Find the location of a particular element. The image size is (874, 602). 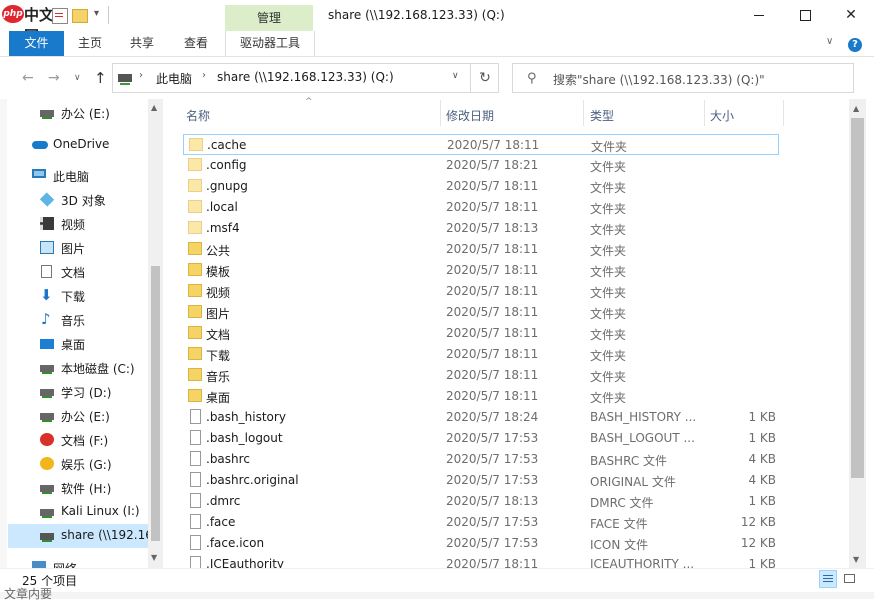

file-name: .face.icon is located at coordinates (235, 543).